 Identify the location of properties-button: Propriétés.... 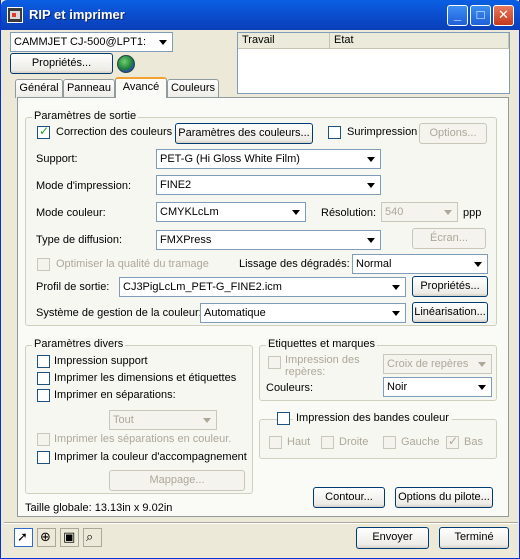
(61, 63).